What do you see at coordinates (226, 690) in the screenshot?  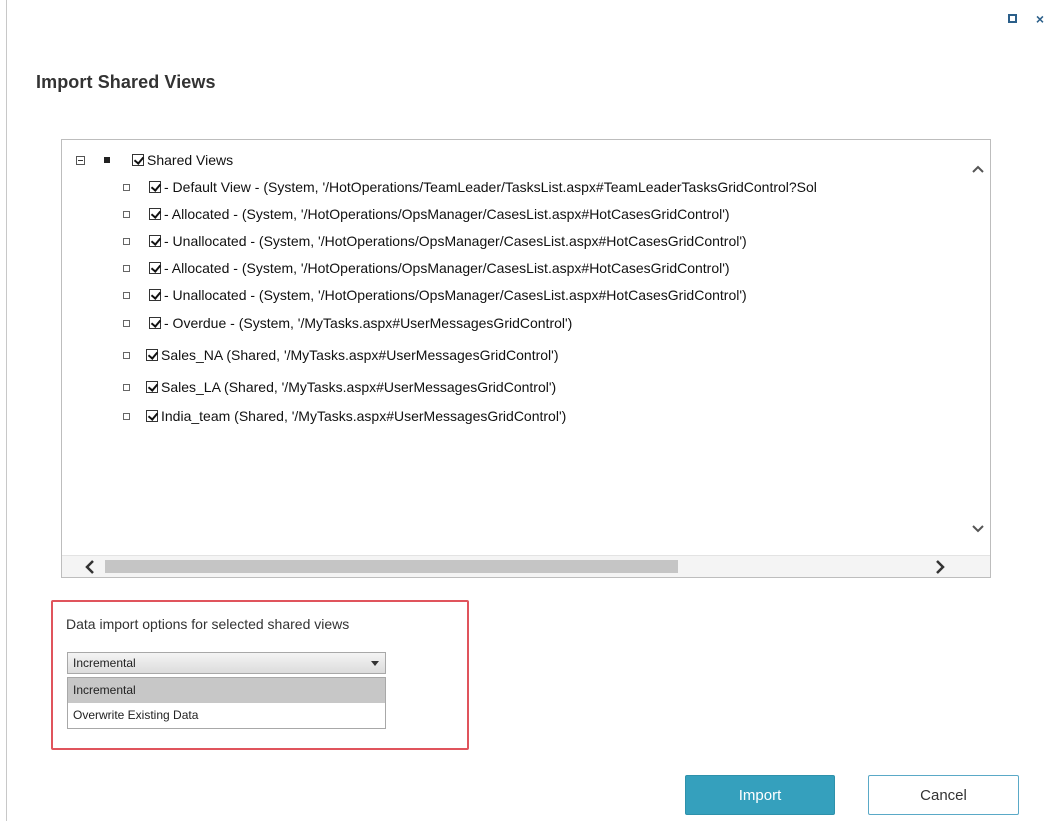 I see `dropdown-option-incremental: Incremental` at bounding box center [226, 690].